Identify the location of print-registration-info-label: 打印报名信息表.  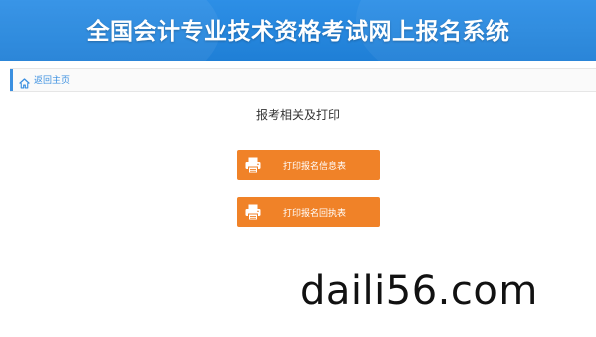
(314, 166).